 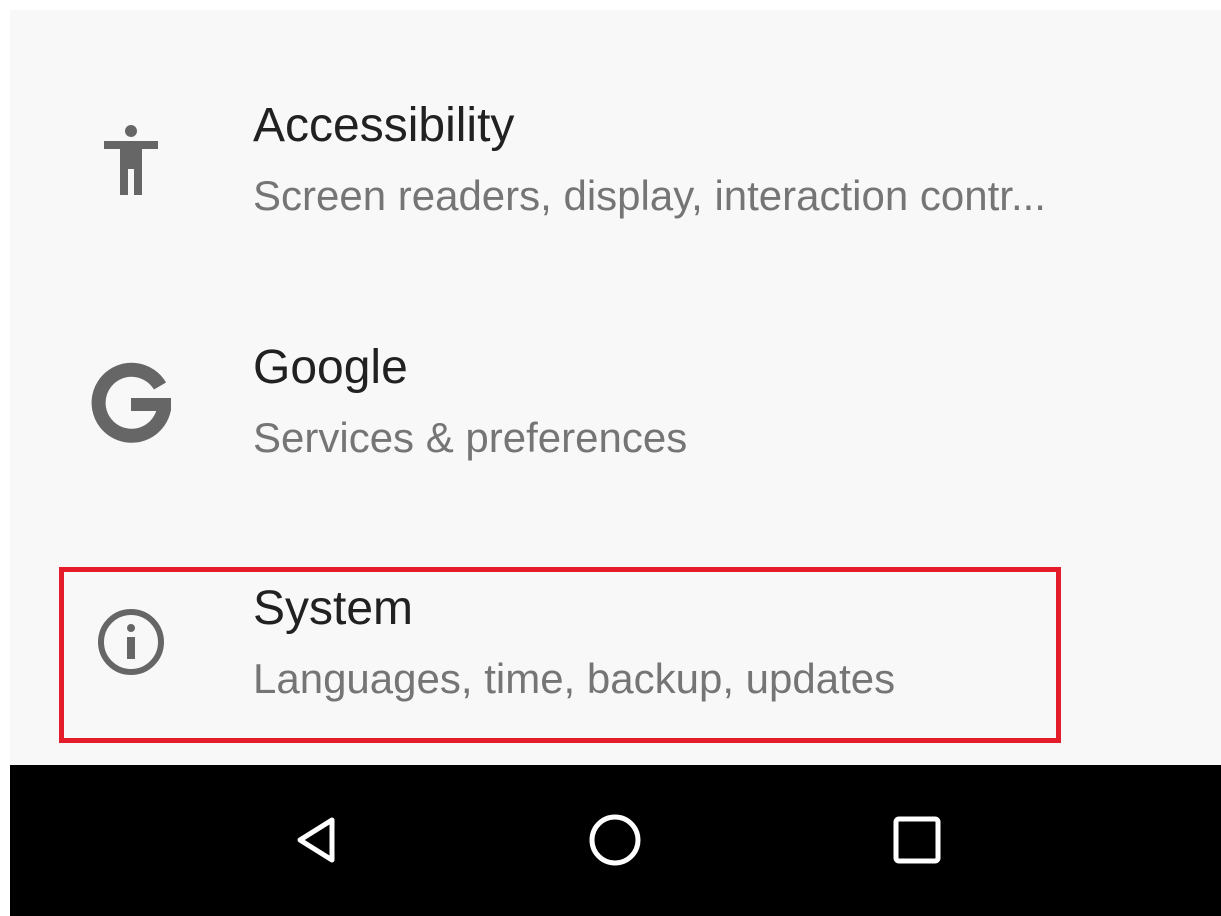 I want to click on recents-button, so click(x=917, y=840).